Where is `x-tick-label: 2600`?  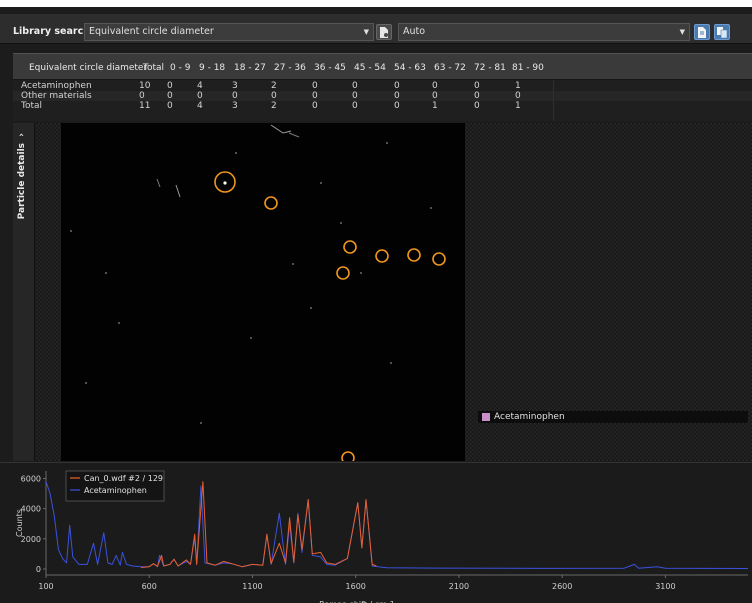
x-tick-label: 2600 is located at coordinates (562, 586).